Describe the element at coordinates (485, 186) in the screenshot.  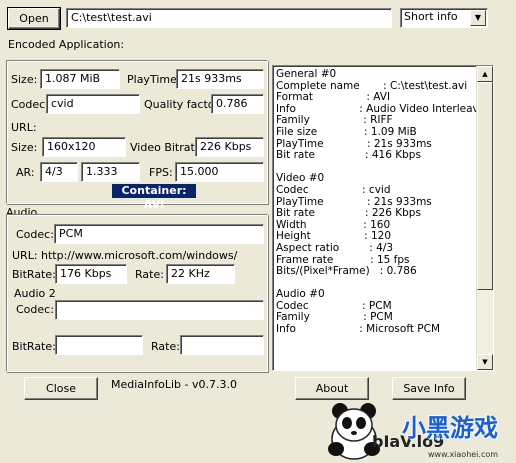
I see `scroll-thumb` at that location.